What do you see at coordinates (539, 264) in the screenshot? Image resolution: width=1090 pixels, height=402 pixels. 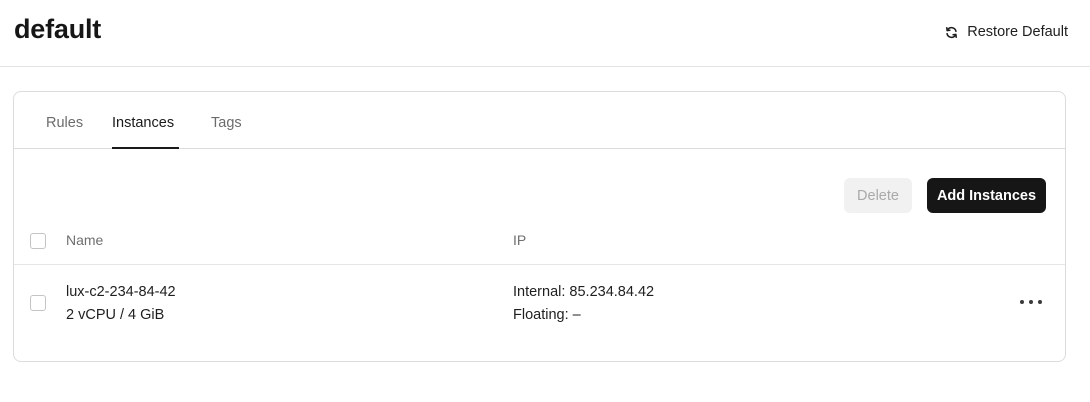 I see `header-divider` at bounding box center [539, 264].